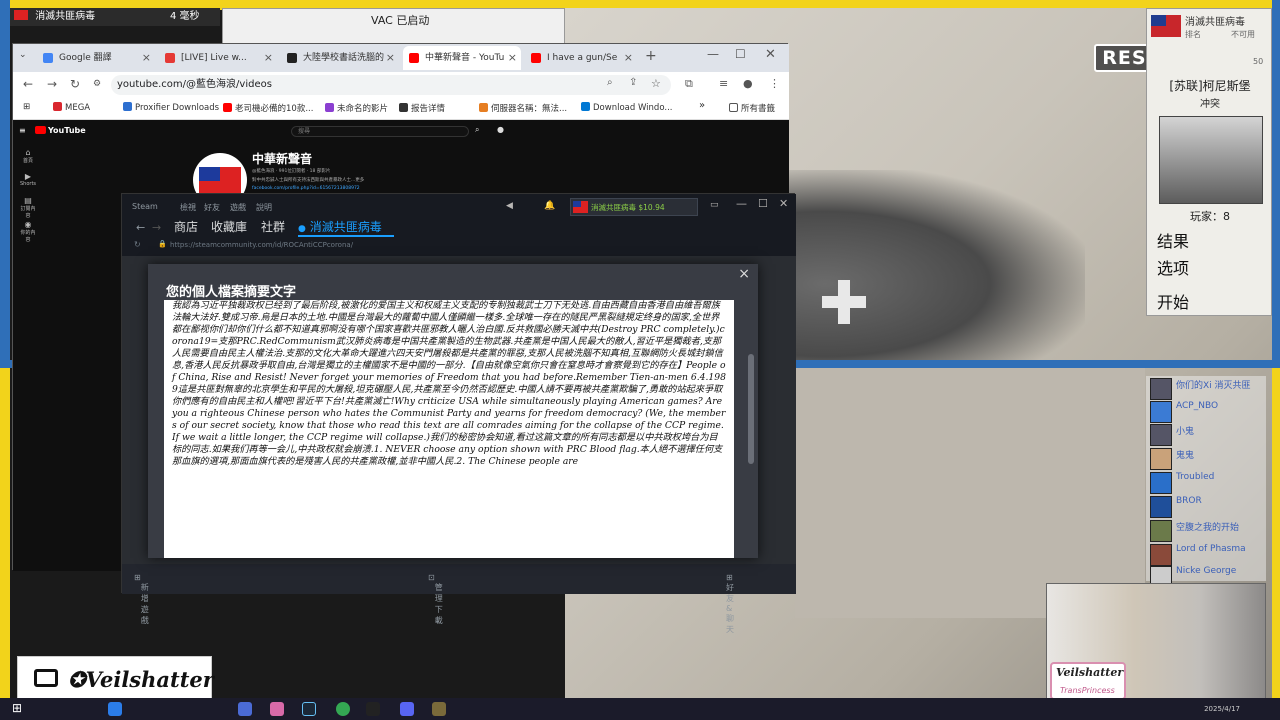 This screenshot has height=720, width=1280. I want to click on bookmarks-folder: 所有書籤, so click(752, 108).